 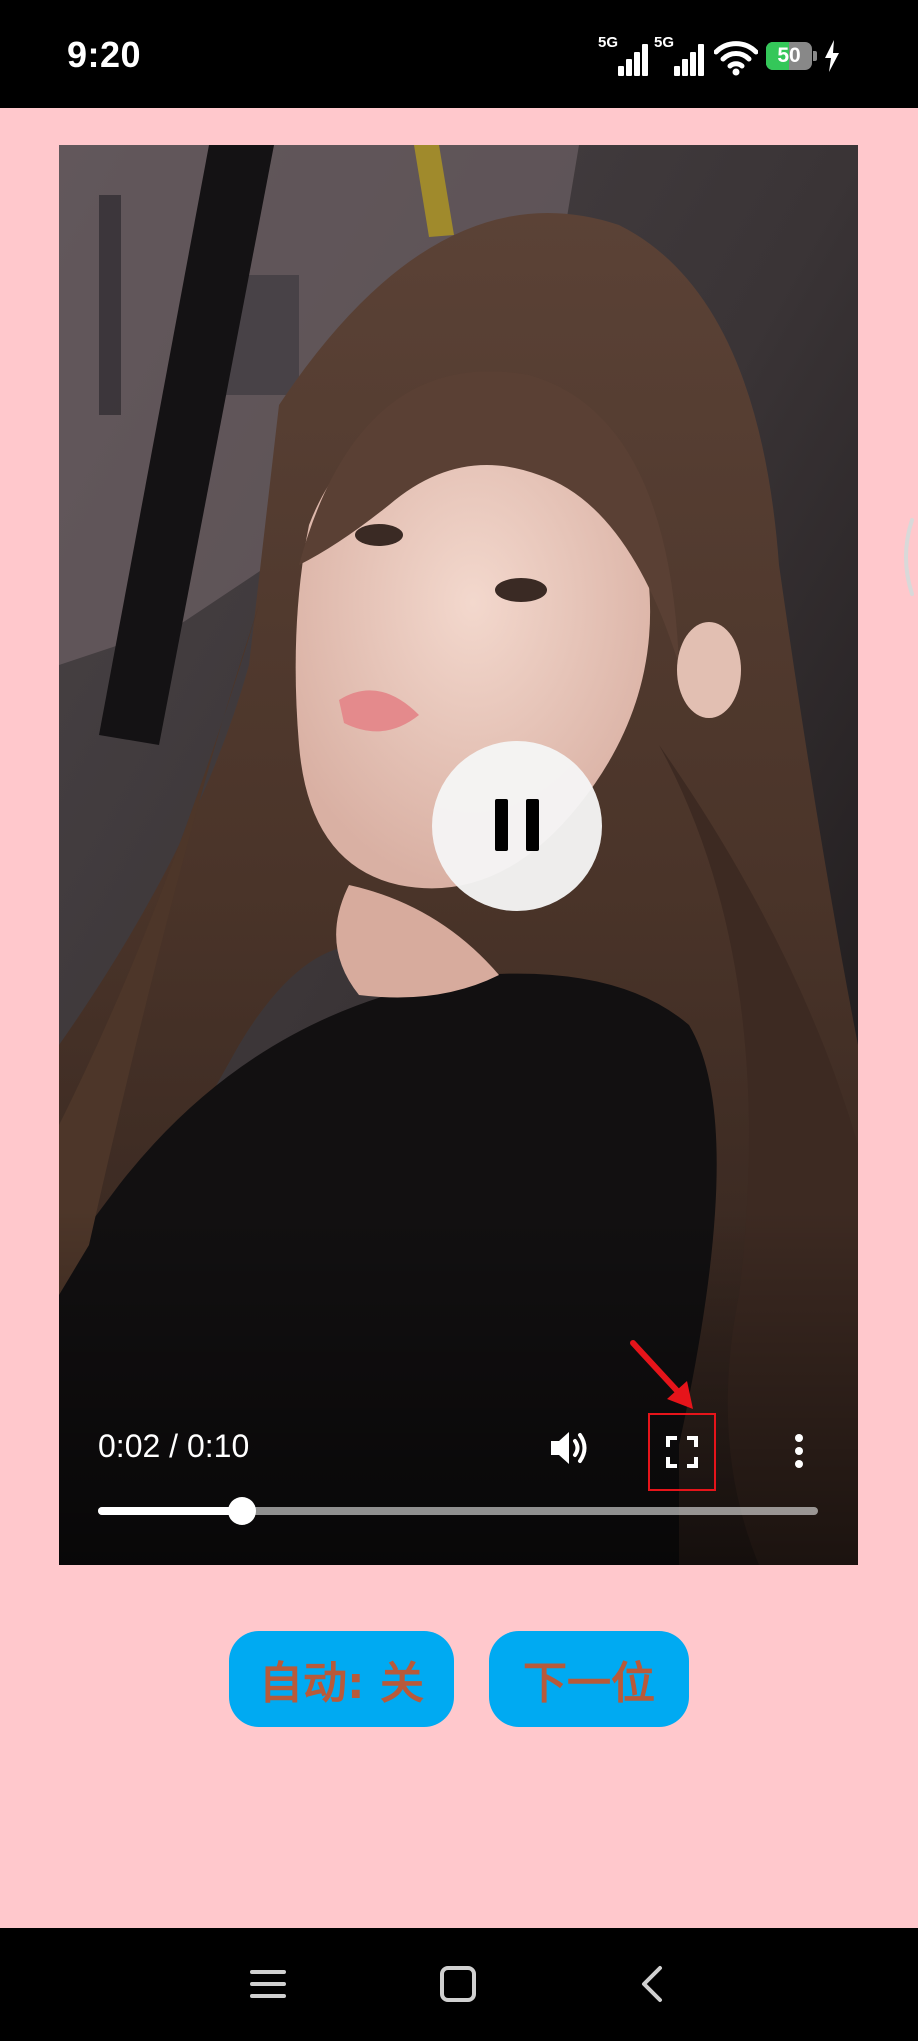 What do you see at coordinates (832, 56) in the screenshot?
I see `charging-bolt-icon` at bounding box center [832, 56].